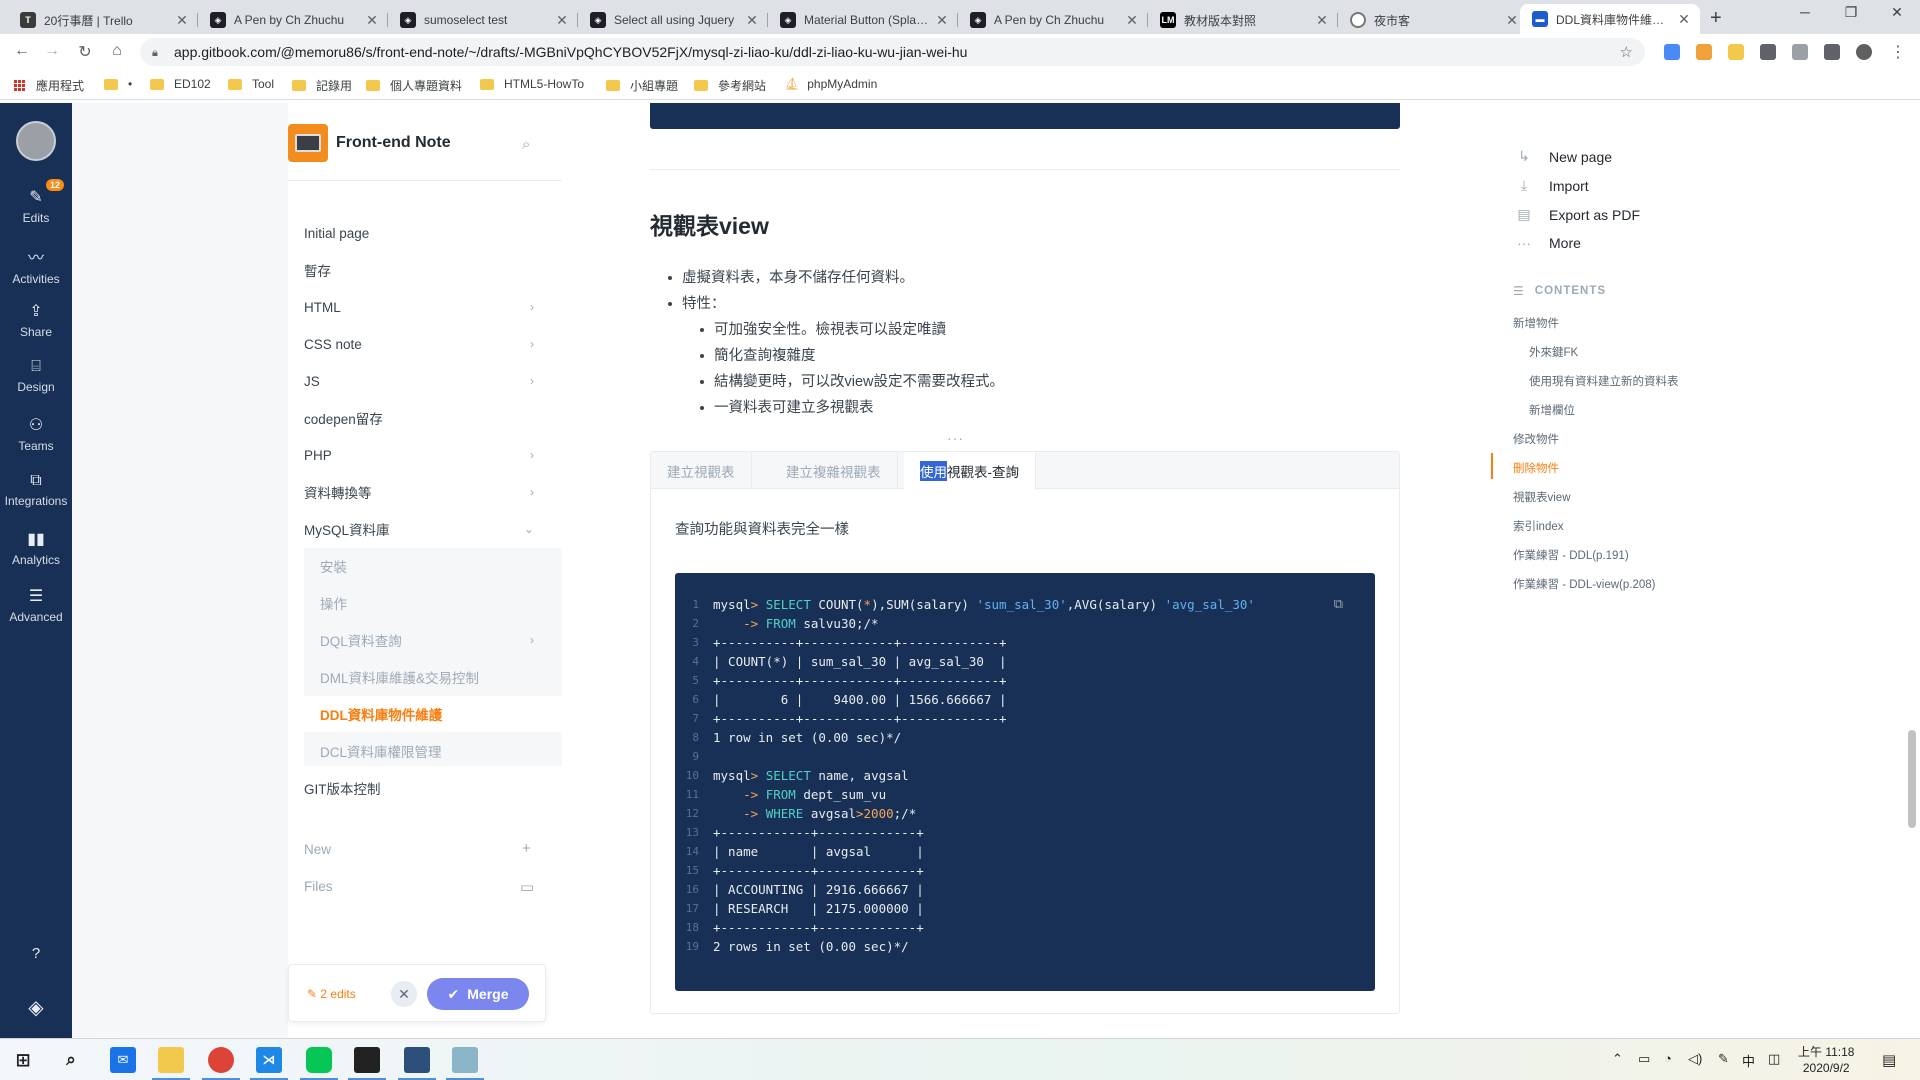  Describe the element at coordinates (1536, 439) in the screenshot. I see `toc-item: 修改物件` at that location.